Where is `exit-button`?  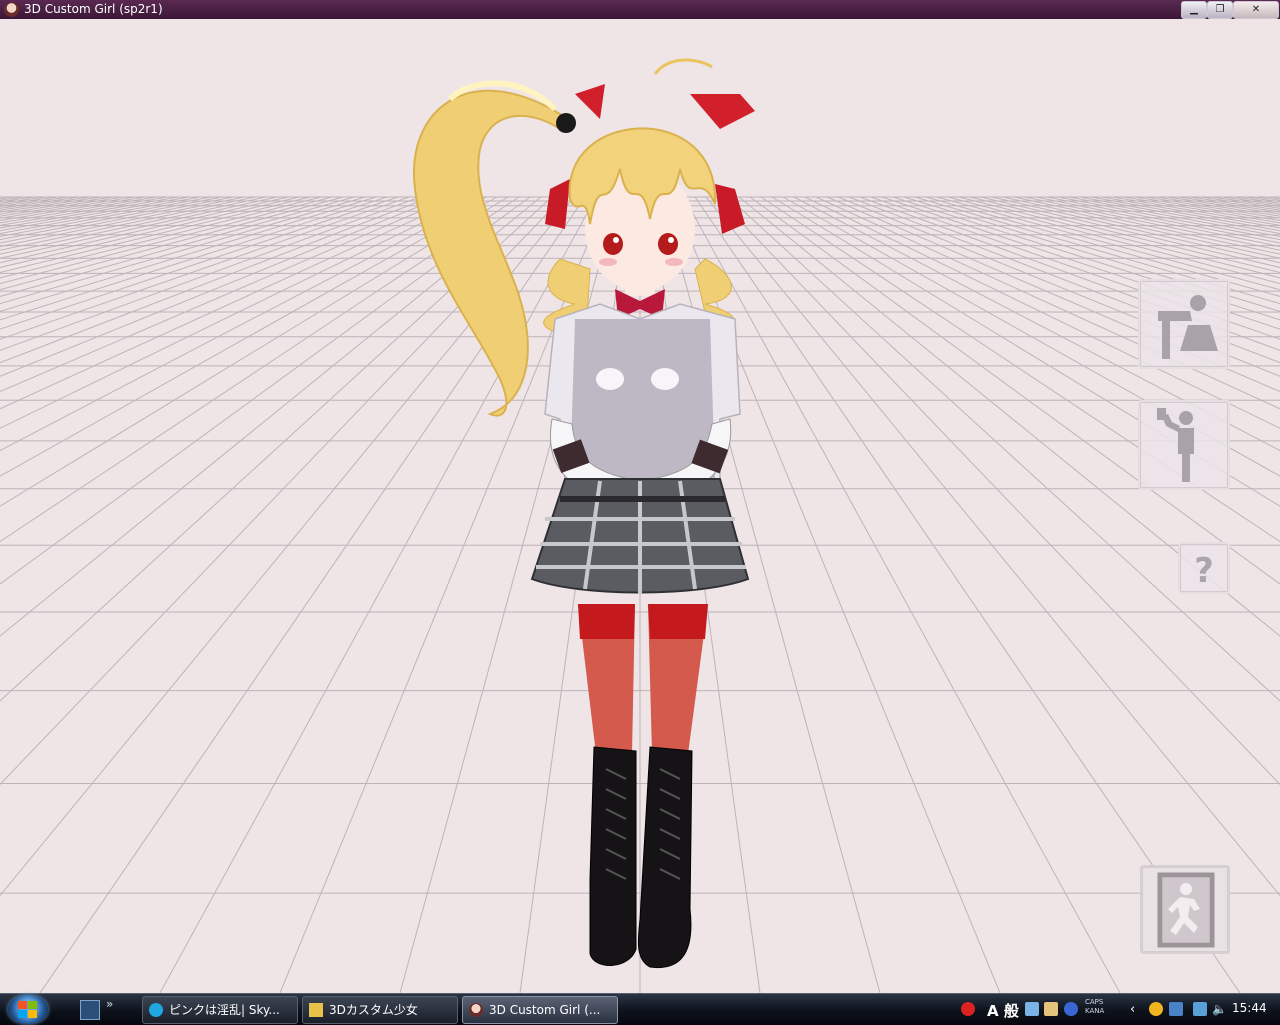
exit-button is located at coordinates (1185, 909).